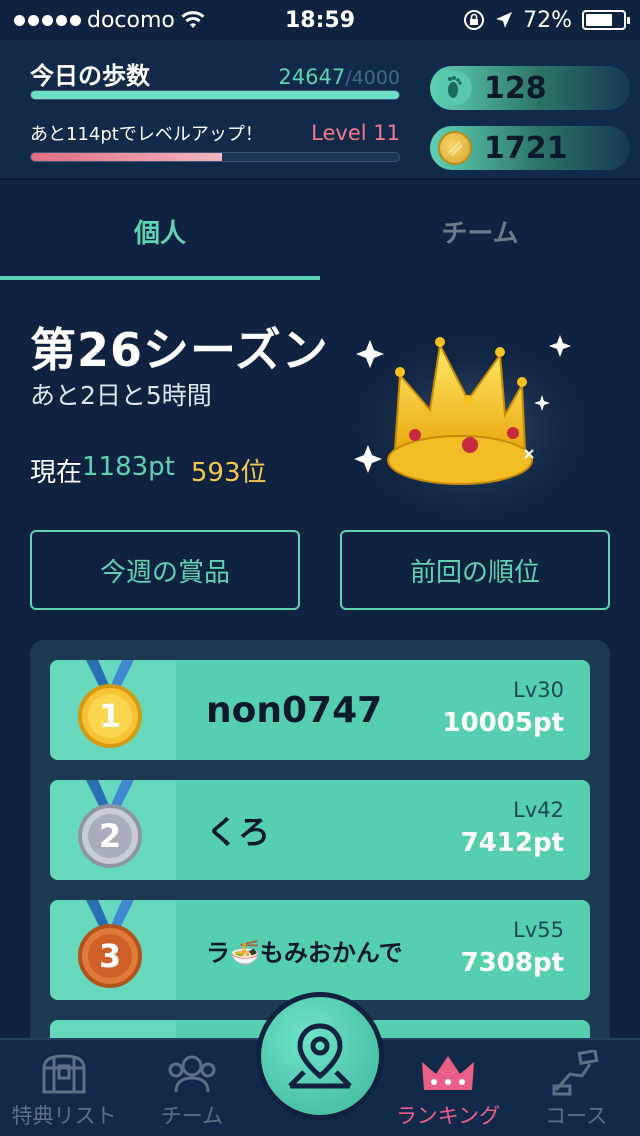 The image size is (640, 1136). I want to click on nav-ranking: ランキング, so click(448, 1088).